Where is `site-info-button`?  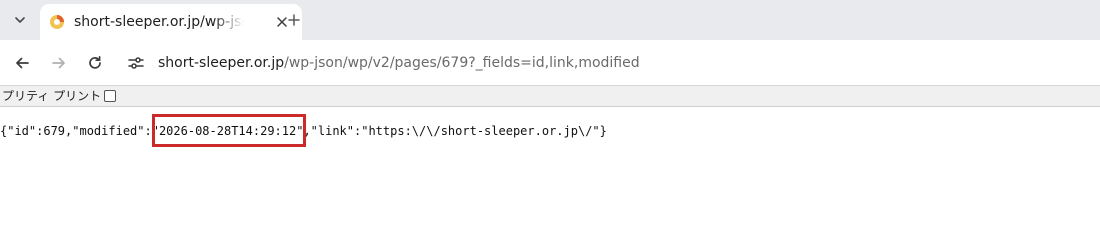
site-info-button is located at coordinates (136, 63).